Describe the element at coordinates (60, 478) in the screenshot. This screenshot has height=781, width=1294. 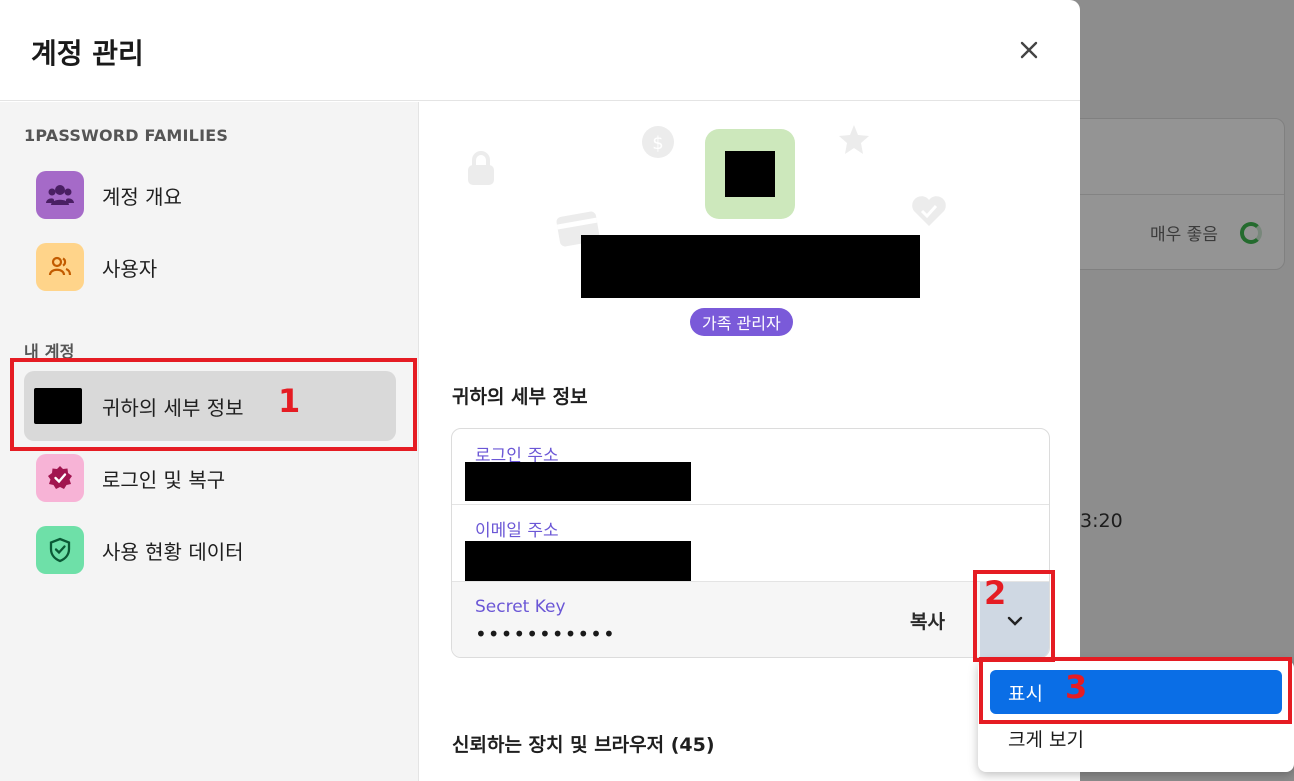
I see `badge-check-icon` at that location.